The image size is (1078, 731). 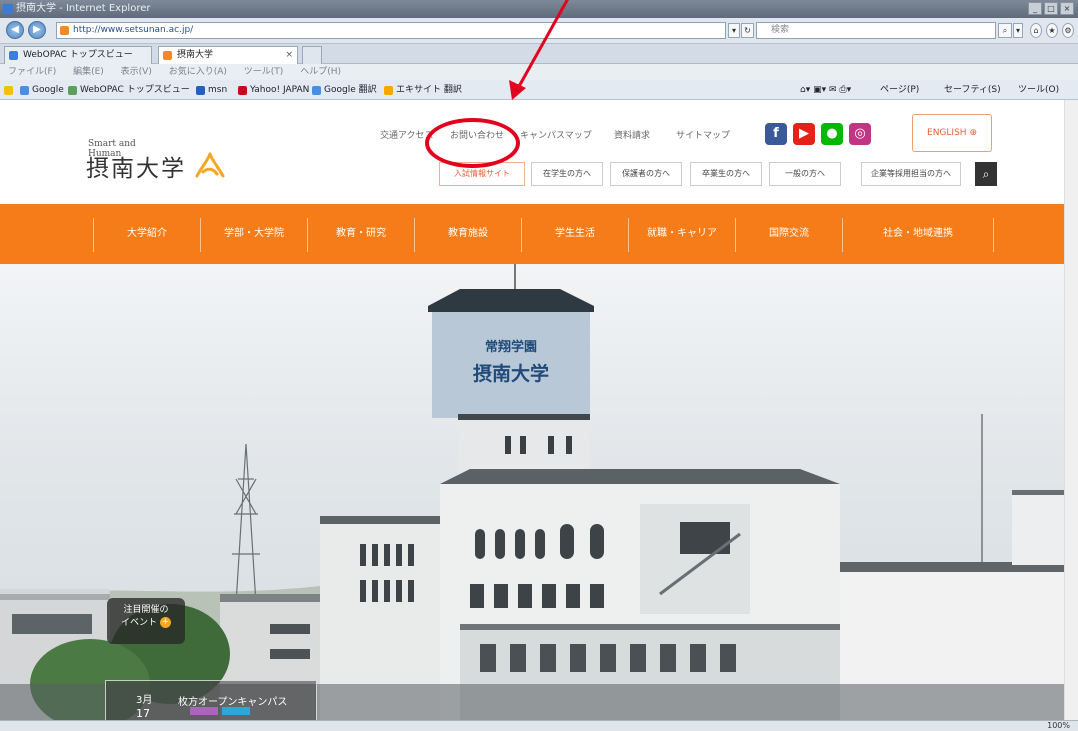 What do you see at coordinates (312, 55) in the screenshot?
I see `new-tab-button` at bounding box center [312, 55].